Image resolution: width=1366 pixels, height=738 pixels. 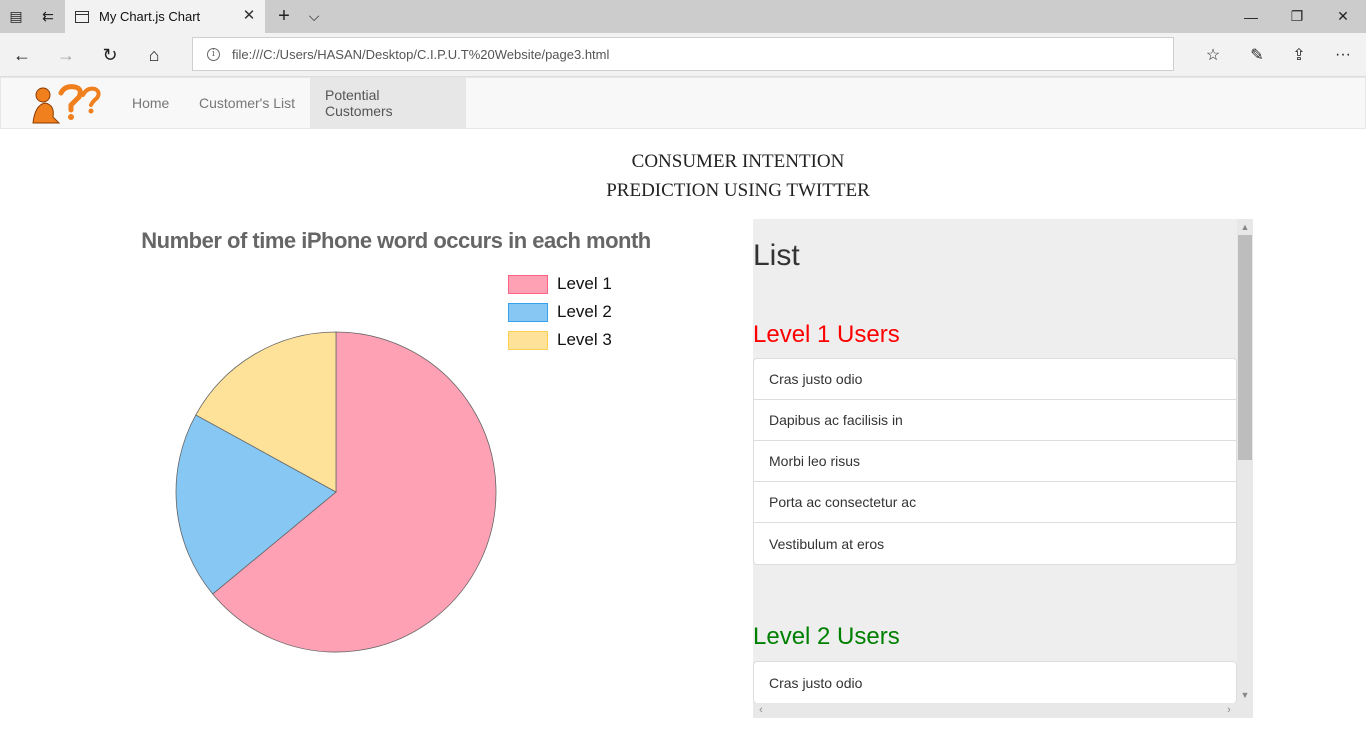 I want to click on legend-label: Level 1, so click(x=584, y=283).